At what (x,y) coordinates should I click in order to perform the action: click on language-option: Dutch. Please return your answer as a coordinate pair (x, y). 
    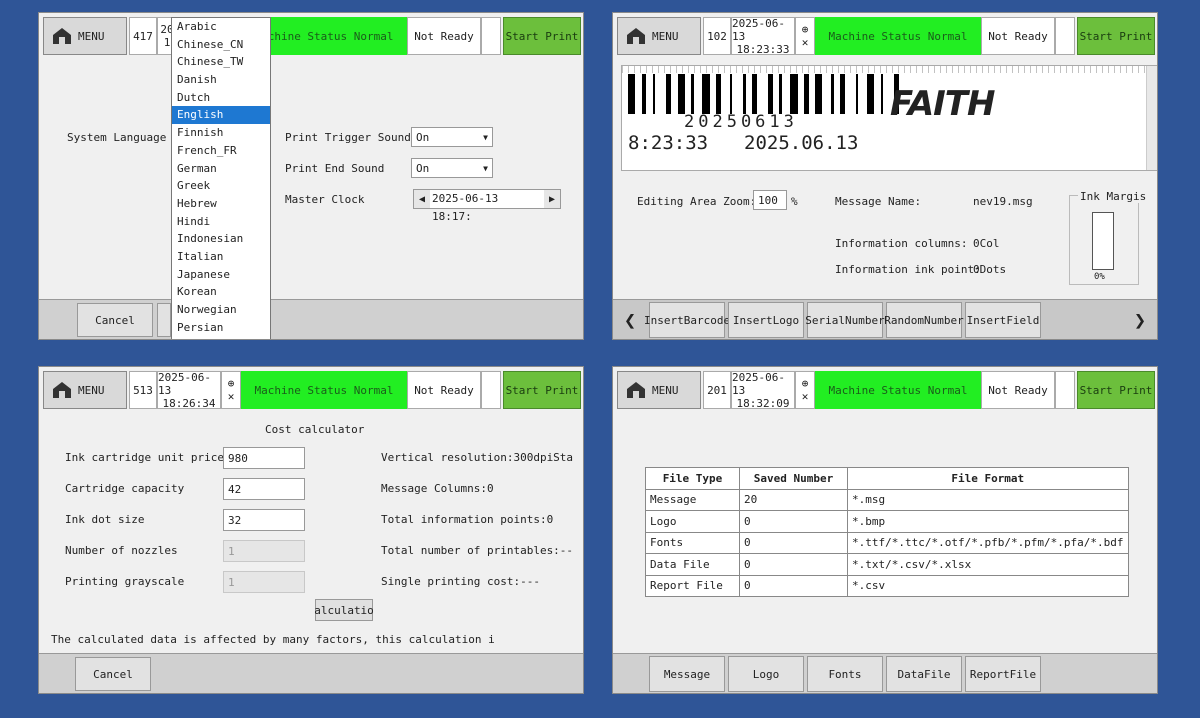
    Looking at the image, I should click on (221, 98).